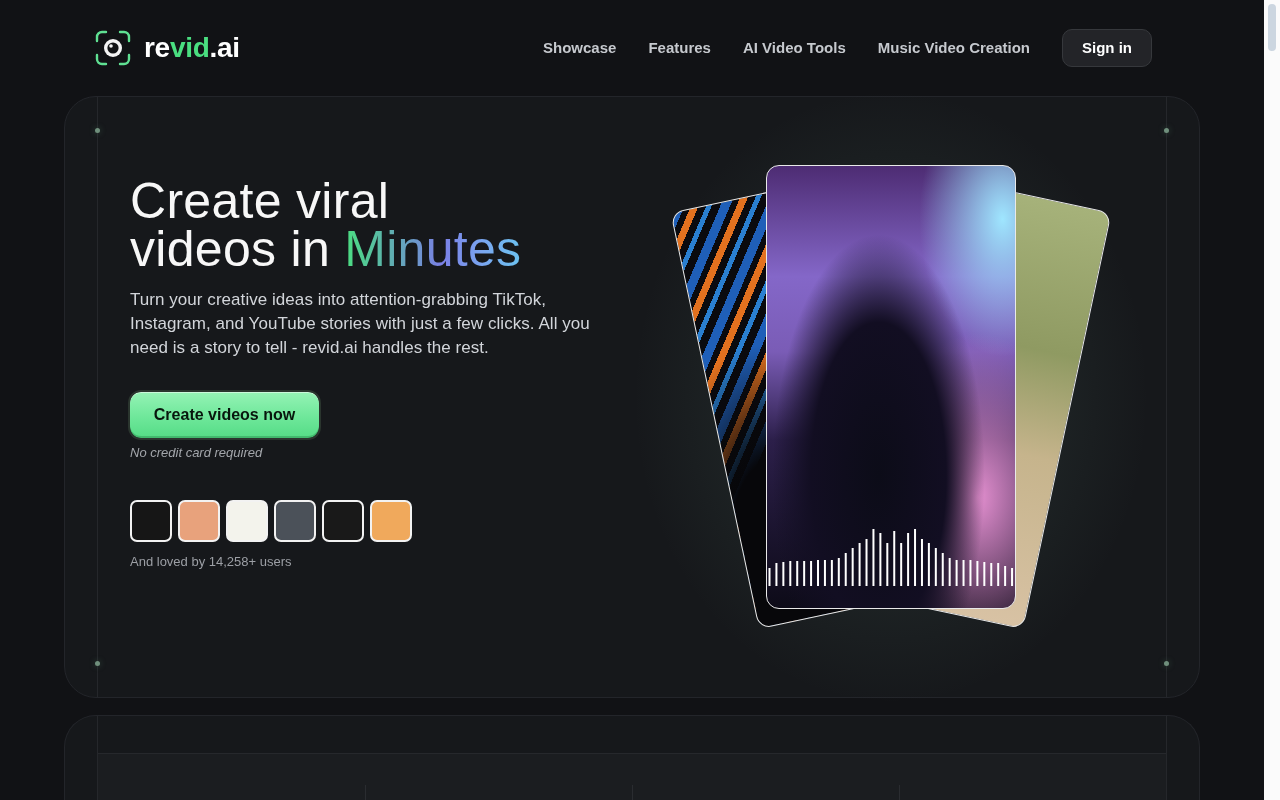 This screenshot has height=800, width=1280. Describe the element at coordinates (197, 453) in the screenshot. I see `no-credit-card-note: No credit card required` at that location.